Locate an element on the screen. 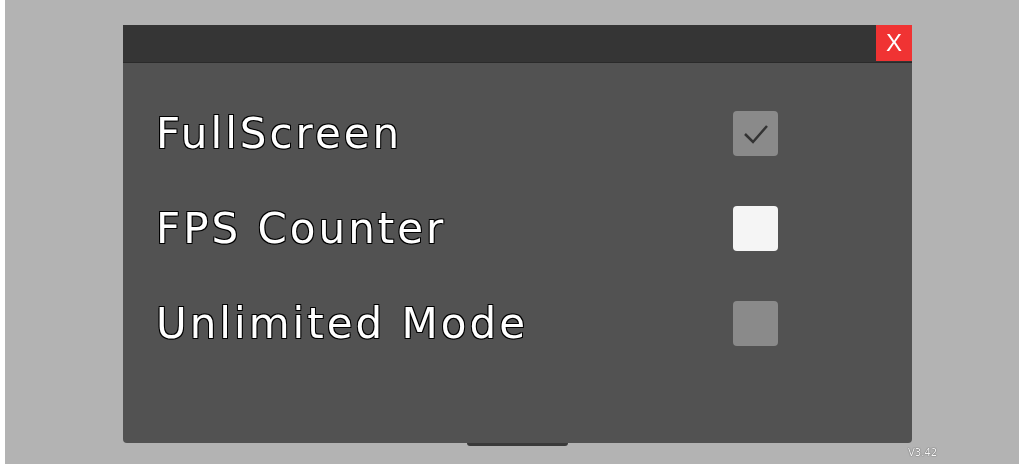 This screenshot has width=1024, height=464. checkmark-icon is located at coordinates (755, 133).